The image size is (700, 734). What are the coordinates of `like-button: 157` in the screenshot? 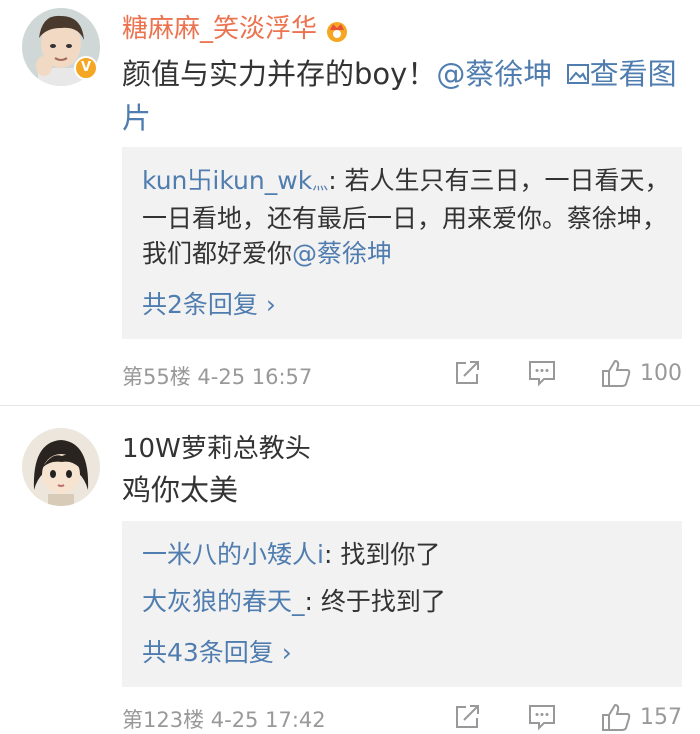 It's located at (641, 717).